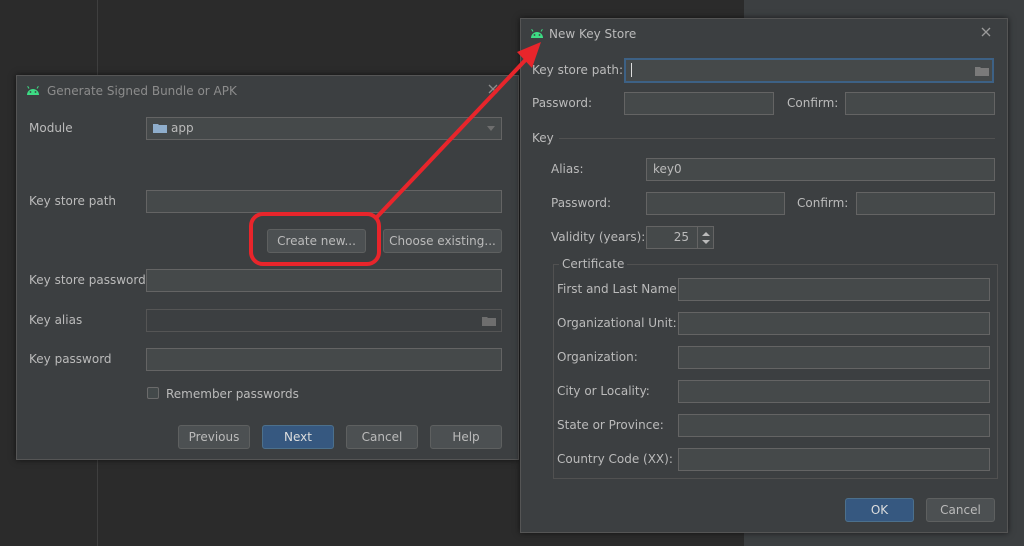  Describe the element at coordinates (593, 34) in the screenshot. I see `dialog-title: New Key Store` at that location.